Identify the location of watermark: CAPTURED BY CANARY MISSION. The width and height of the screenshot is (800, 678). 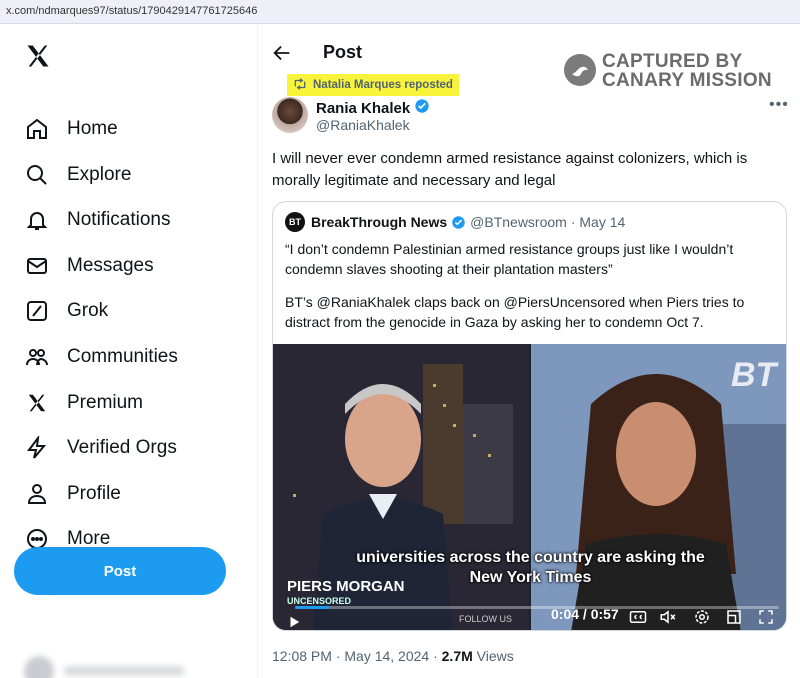
(669, 72).